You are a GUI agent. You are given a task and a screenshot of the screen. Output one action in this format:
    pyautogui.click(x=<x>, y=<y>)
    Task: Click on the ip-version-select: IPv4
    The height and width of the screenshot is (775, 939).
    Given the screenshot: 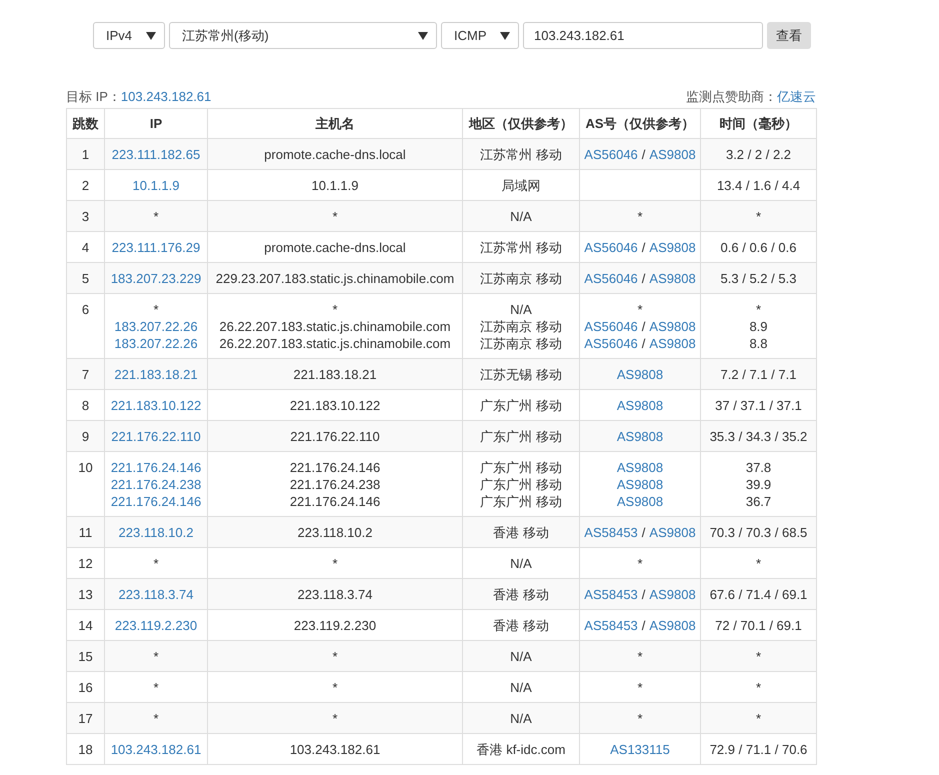 What is the action you would take?
    pyautogui.click(x=129, y=35)
    